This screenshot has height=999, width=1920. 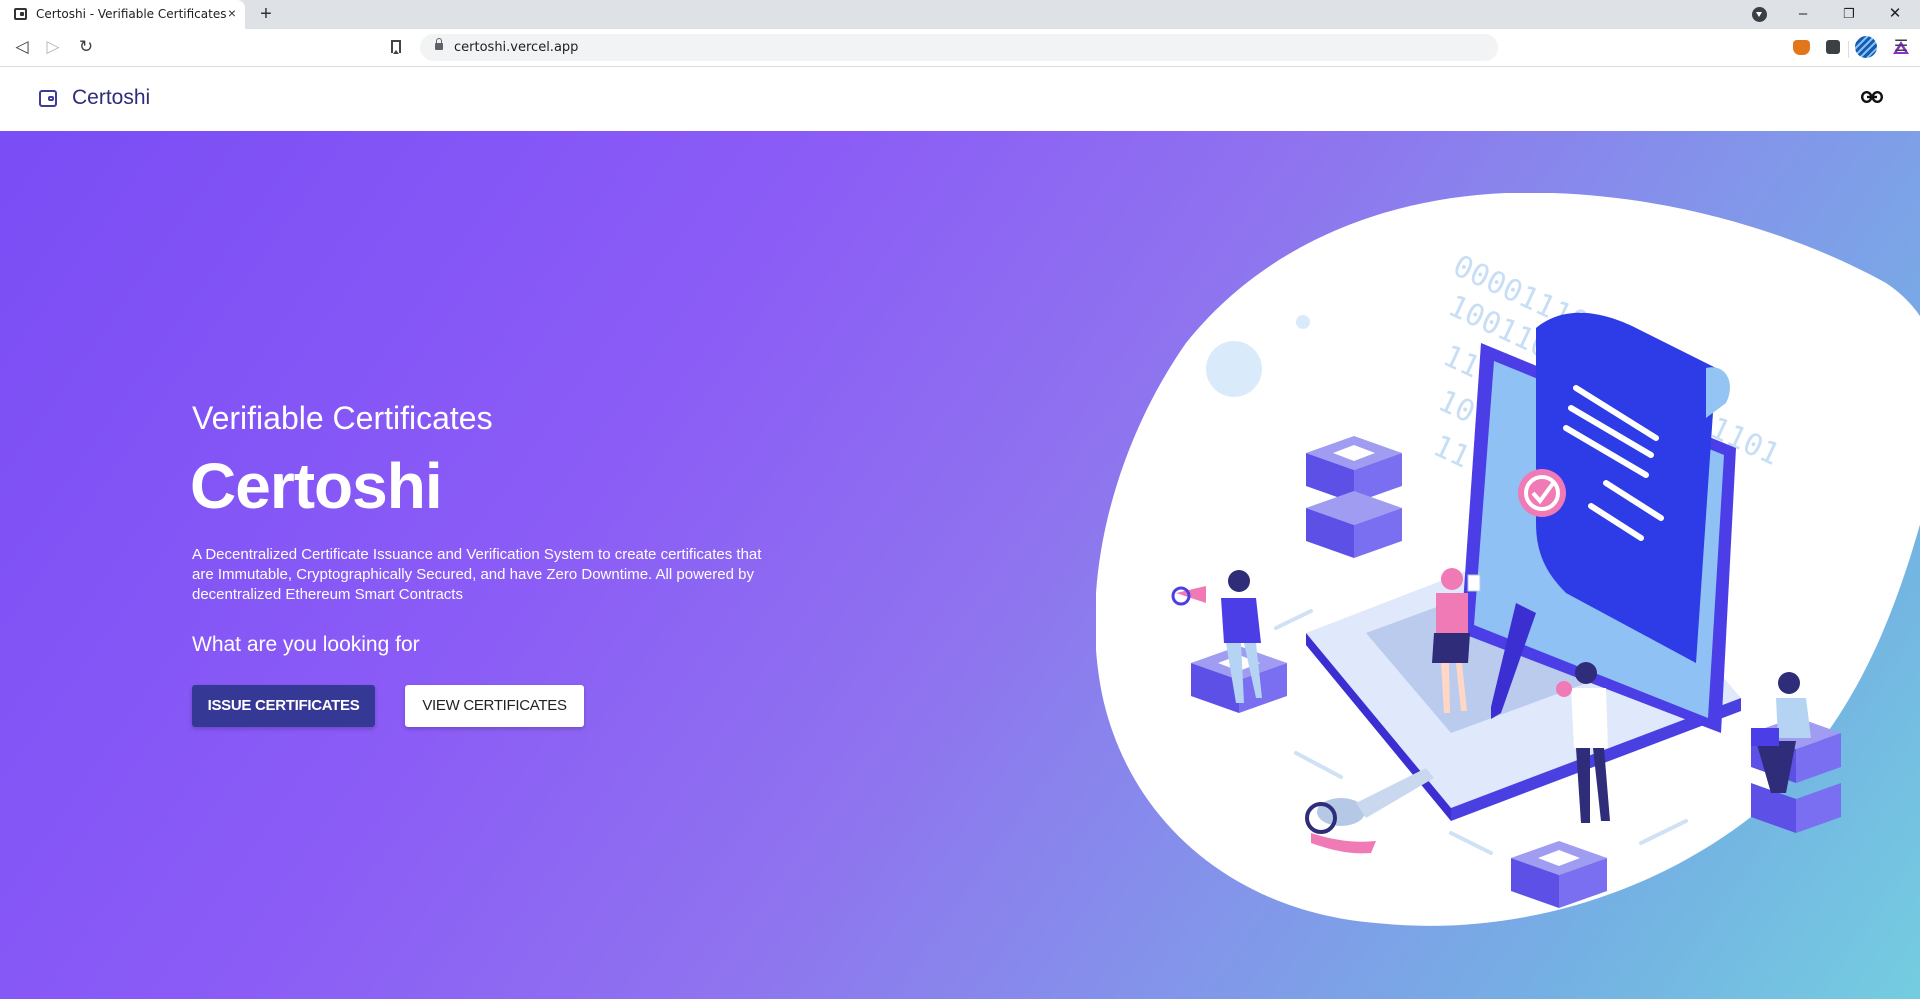 What do you see at coordinates (516, 47) in the screenshot?
I see `url-text: certoshi.vercel.app` at bounding box center [516, 47].